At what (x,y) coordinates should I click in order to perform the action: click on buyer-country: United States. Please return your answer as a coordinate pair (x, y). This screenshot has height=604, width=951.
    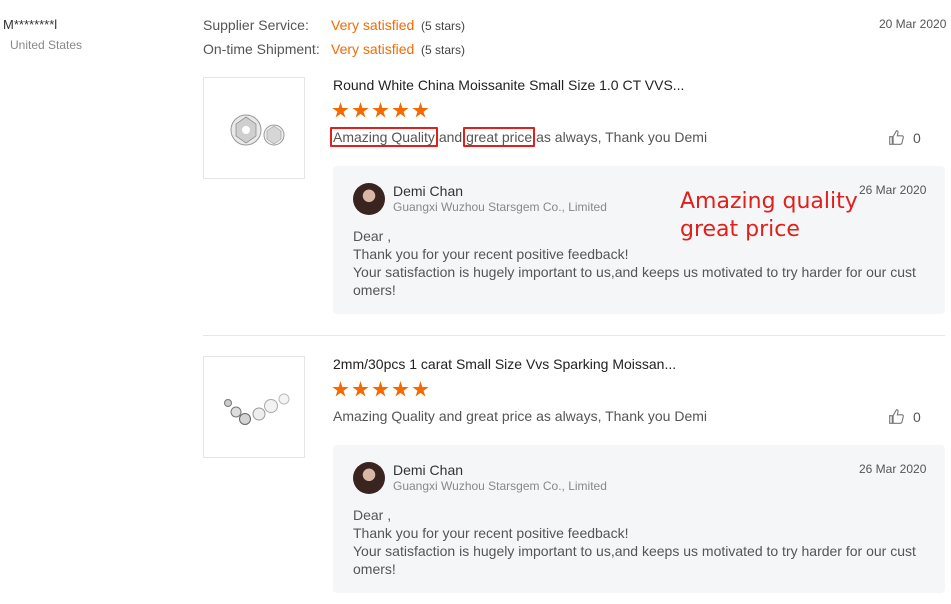
    Looking at the image, I should click on (46, 45).